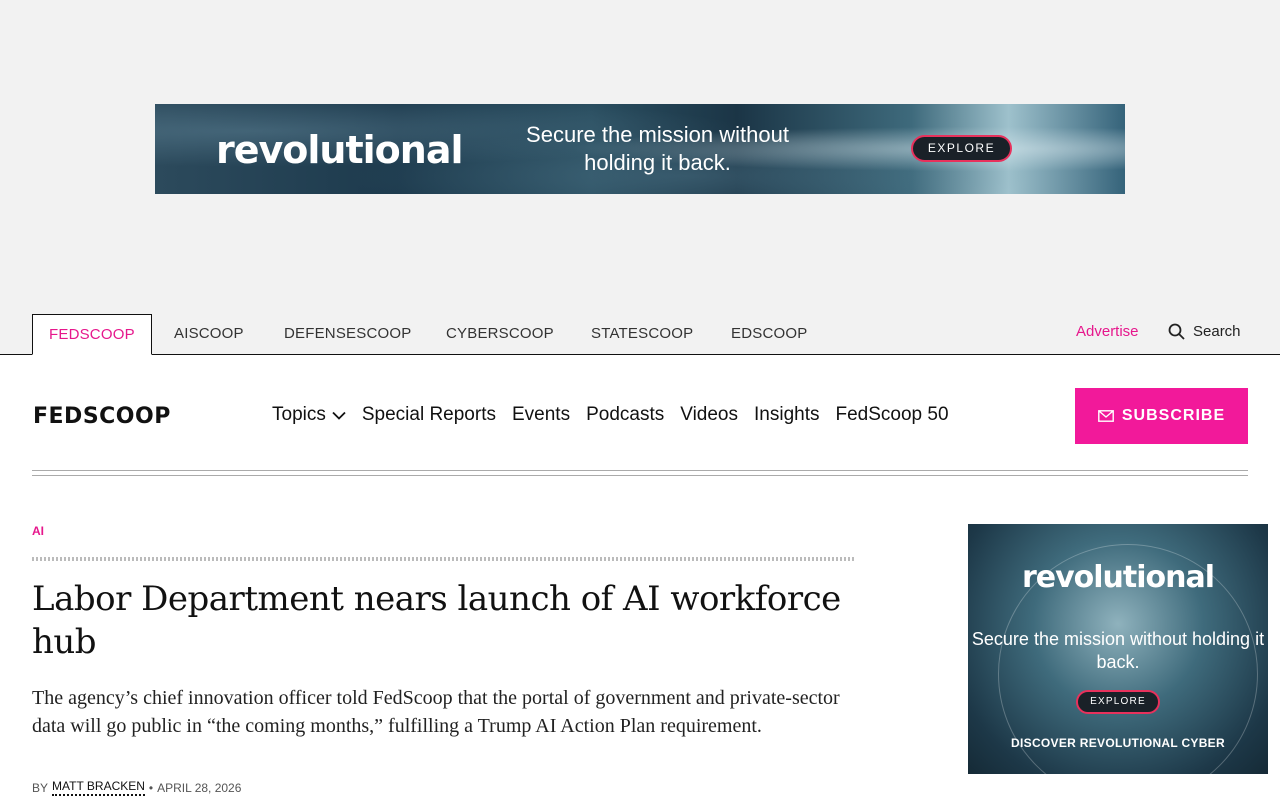 This screenshot has width=1280, height=800. I want to click on category-divider, so click(444, 559).